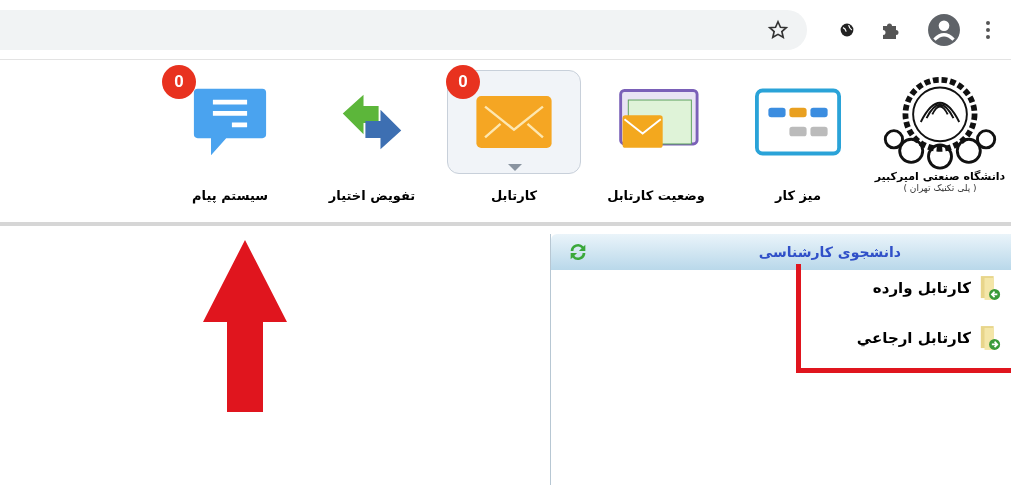 The width and height of the screenshot is (1011, 485). I want to click on envelope-icon, so click(514, 122).